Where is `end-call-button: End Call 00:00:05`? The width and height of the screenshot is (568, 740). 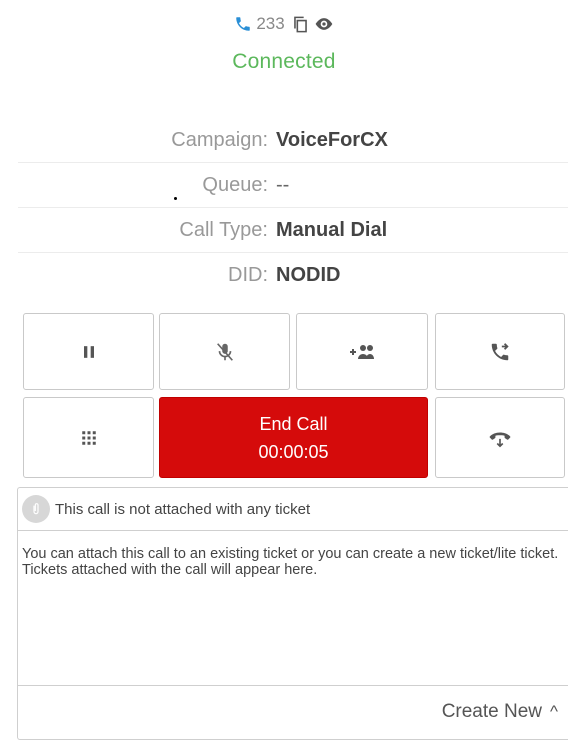
end-call-button: End Call 00:00:05 is located at coordinates (293, 437).